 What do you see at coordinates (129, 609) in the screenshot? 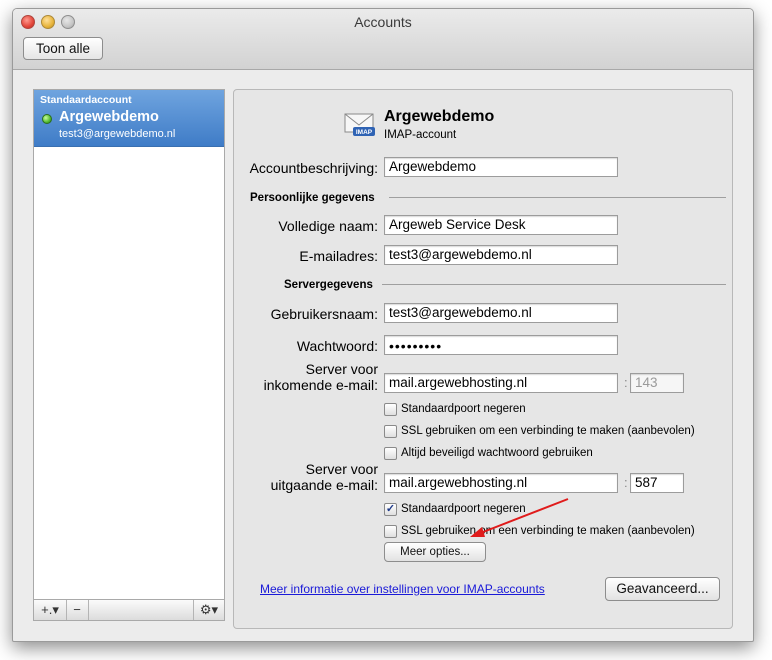
I see `sidebar-toolbar: +.▾ − ⚙▾` at bounding box center [129, 609].